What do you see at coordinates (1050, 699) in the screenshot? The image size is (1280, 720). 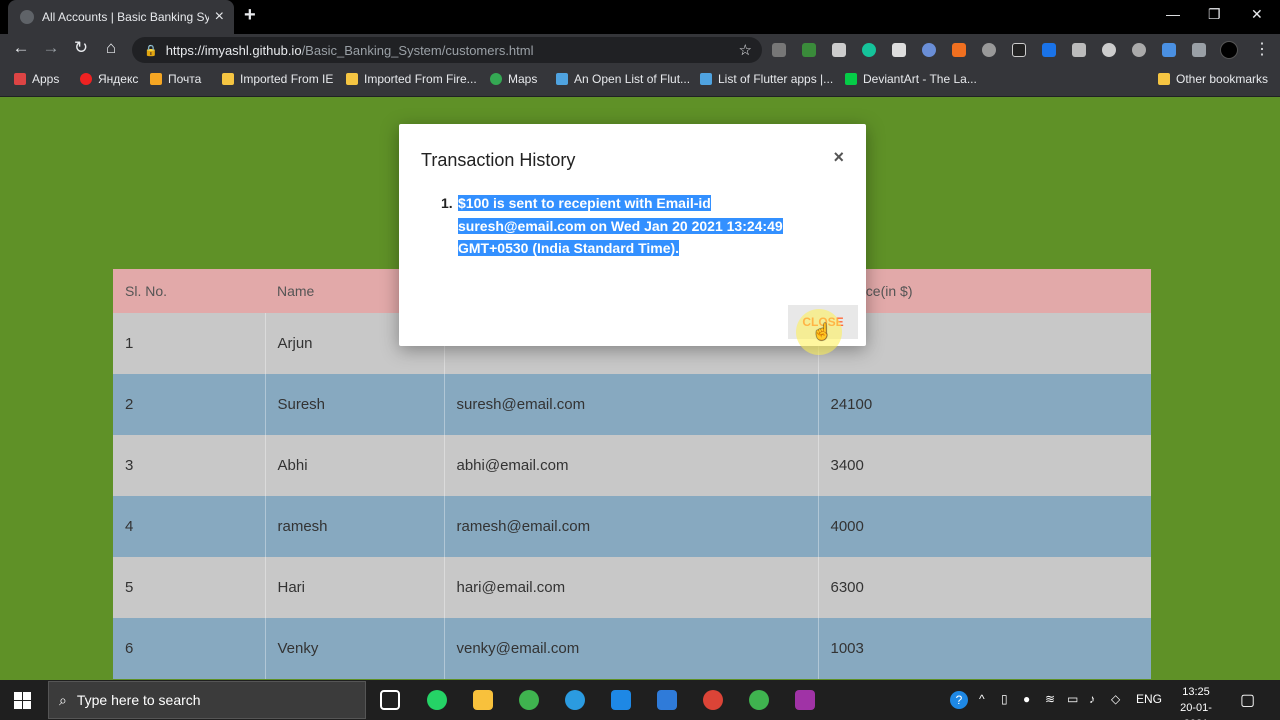 I see `wifi-icon: ≋` at bounding box center [1050, 699].